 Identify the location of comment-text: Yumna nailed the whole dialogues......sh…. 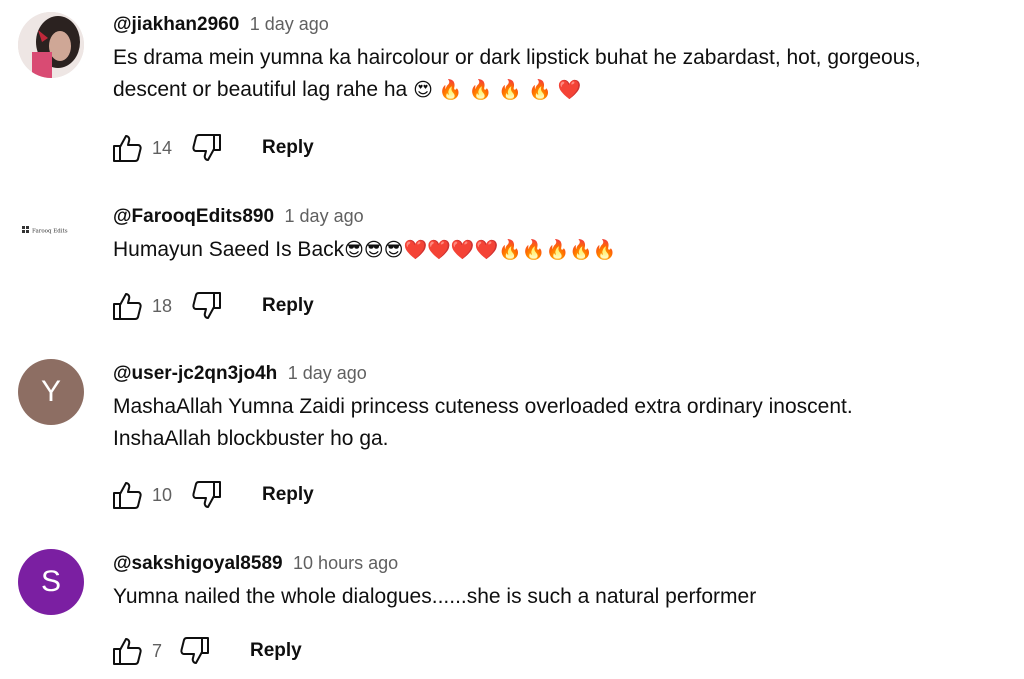
(435, 596).